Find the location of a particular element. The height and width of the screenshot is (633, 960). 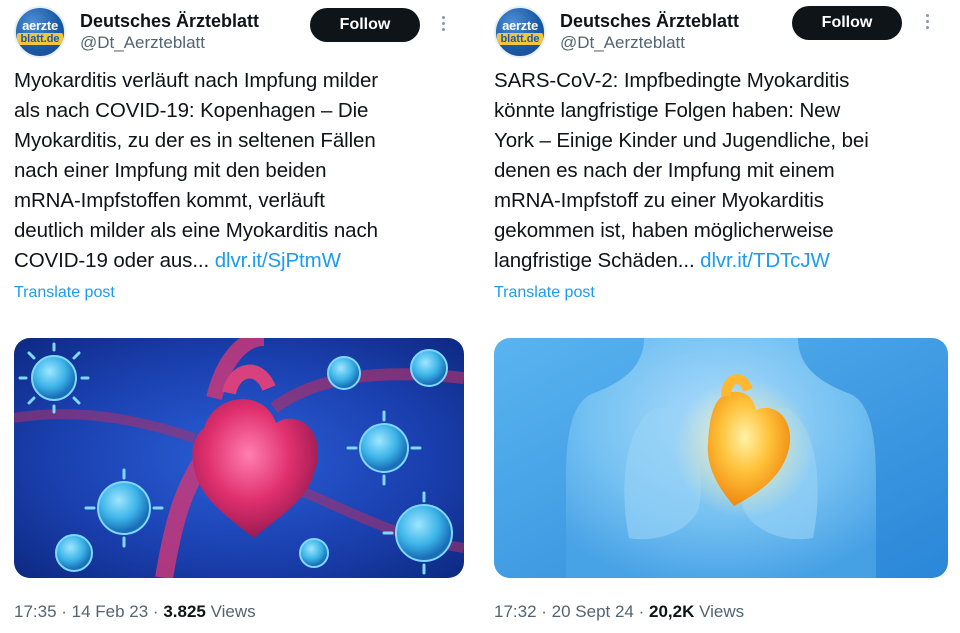

views-count: 20,2K is located at coordinates (672, 611).